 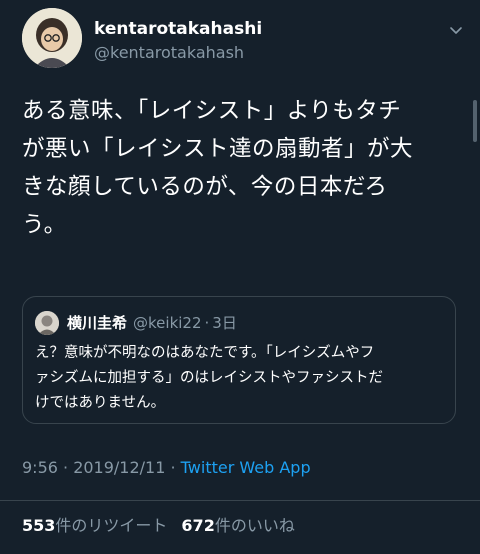 What do you see at coordinates (224, 323) in the screenshot?
I see `quoted-time: 3日` at bounding box center [224, 323].